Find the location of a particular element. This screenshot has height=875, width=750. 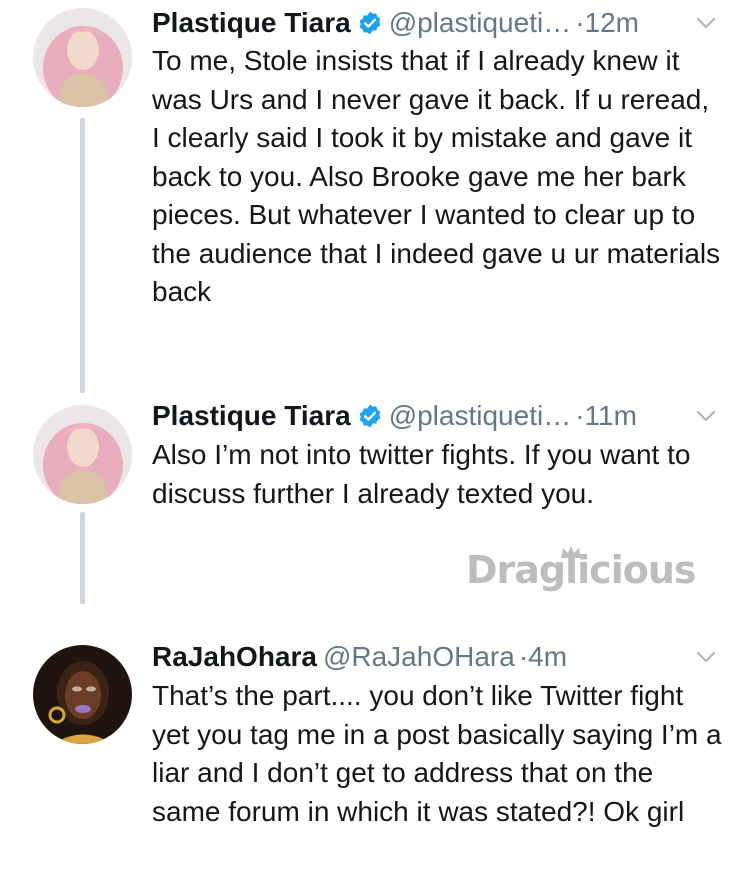

tweet-header: Plastique Tiara @plastiqueti… ·11m is located at coordinates (436, 416).